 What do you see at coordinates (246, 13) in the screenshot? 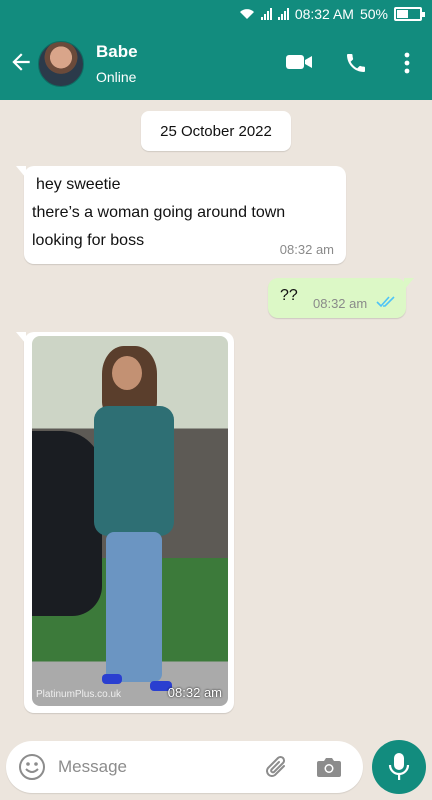
I see `wifi-icon` at bounding box center [246, 13].